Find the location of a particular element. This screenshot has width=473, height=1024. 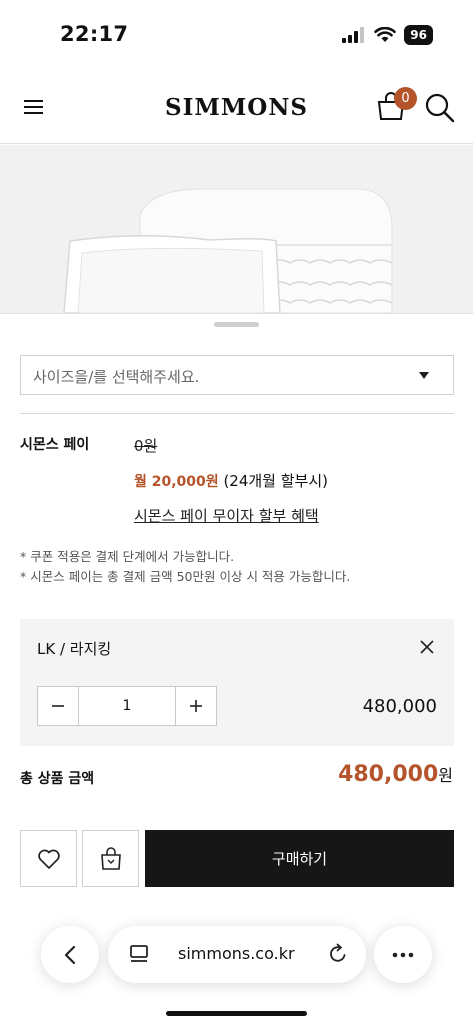

url-text: simmons.co.kr is located at coordinates (236, 953).